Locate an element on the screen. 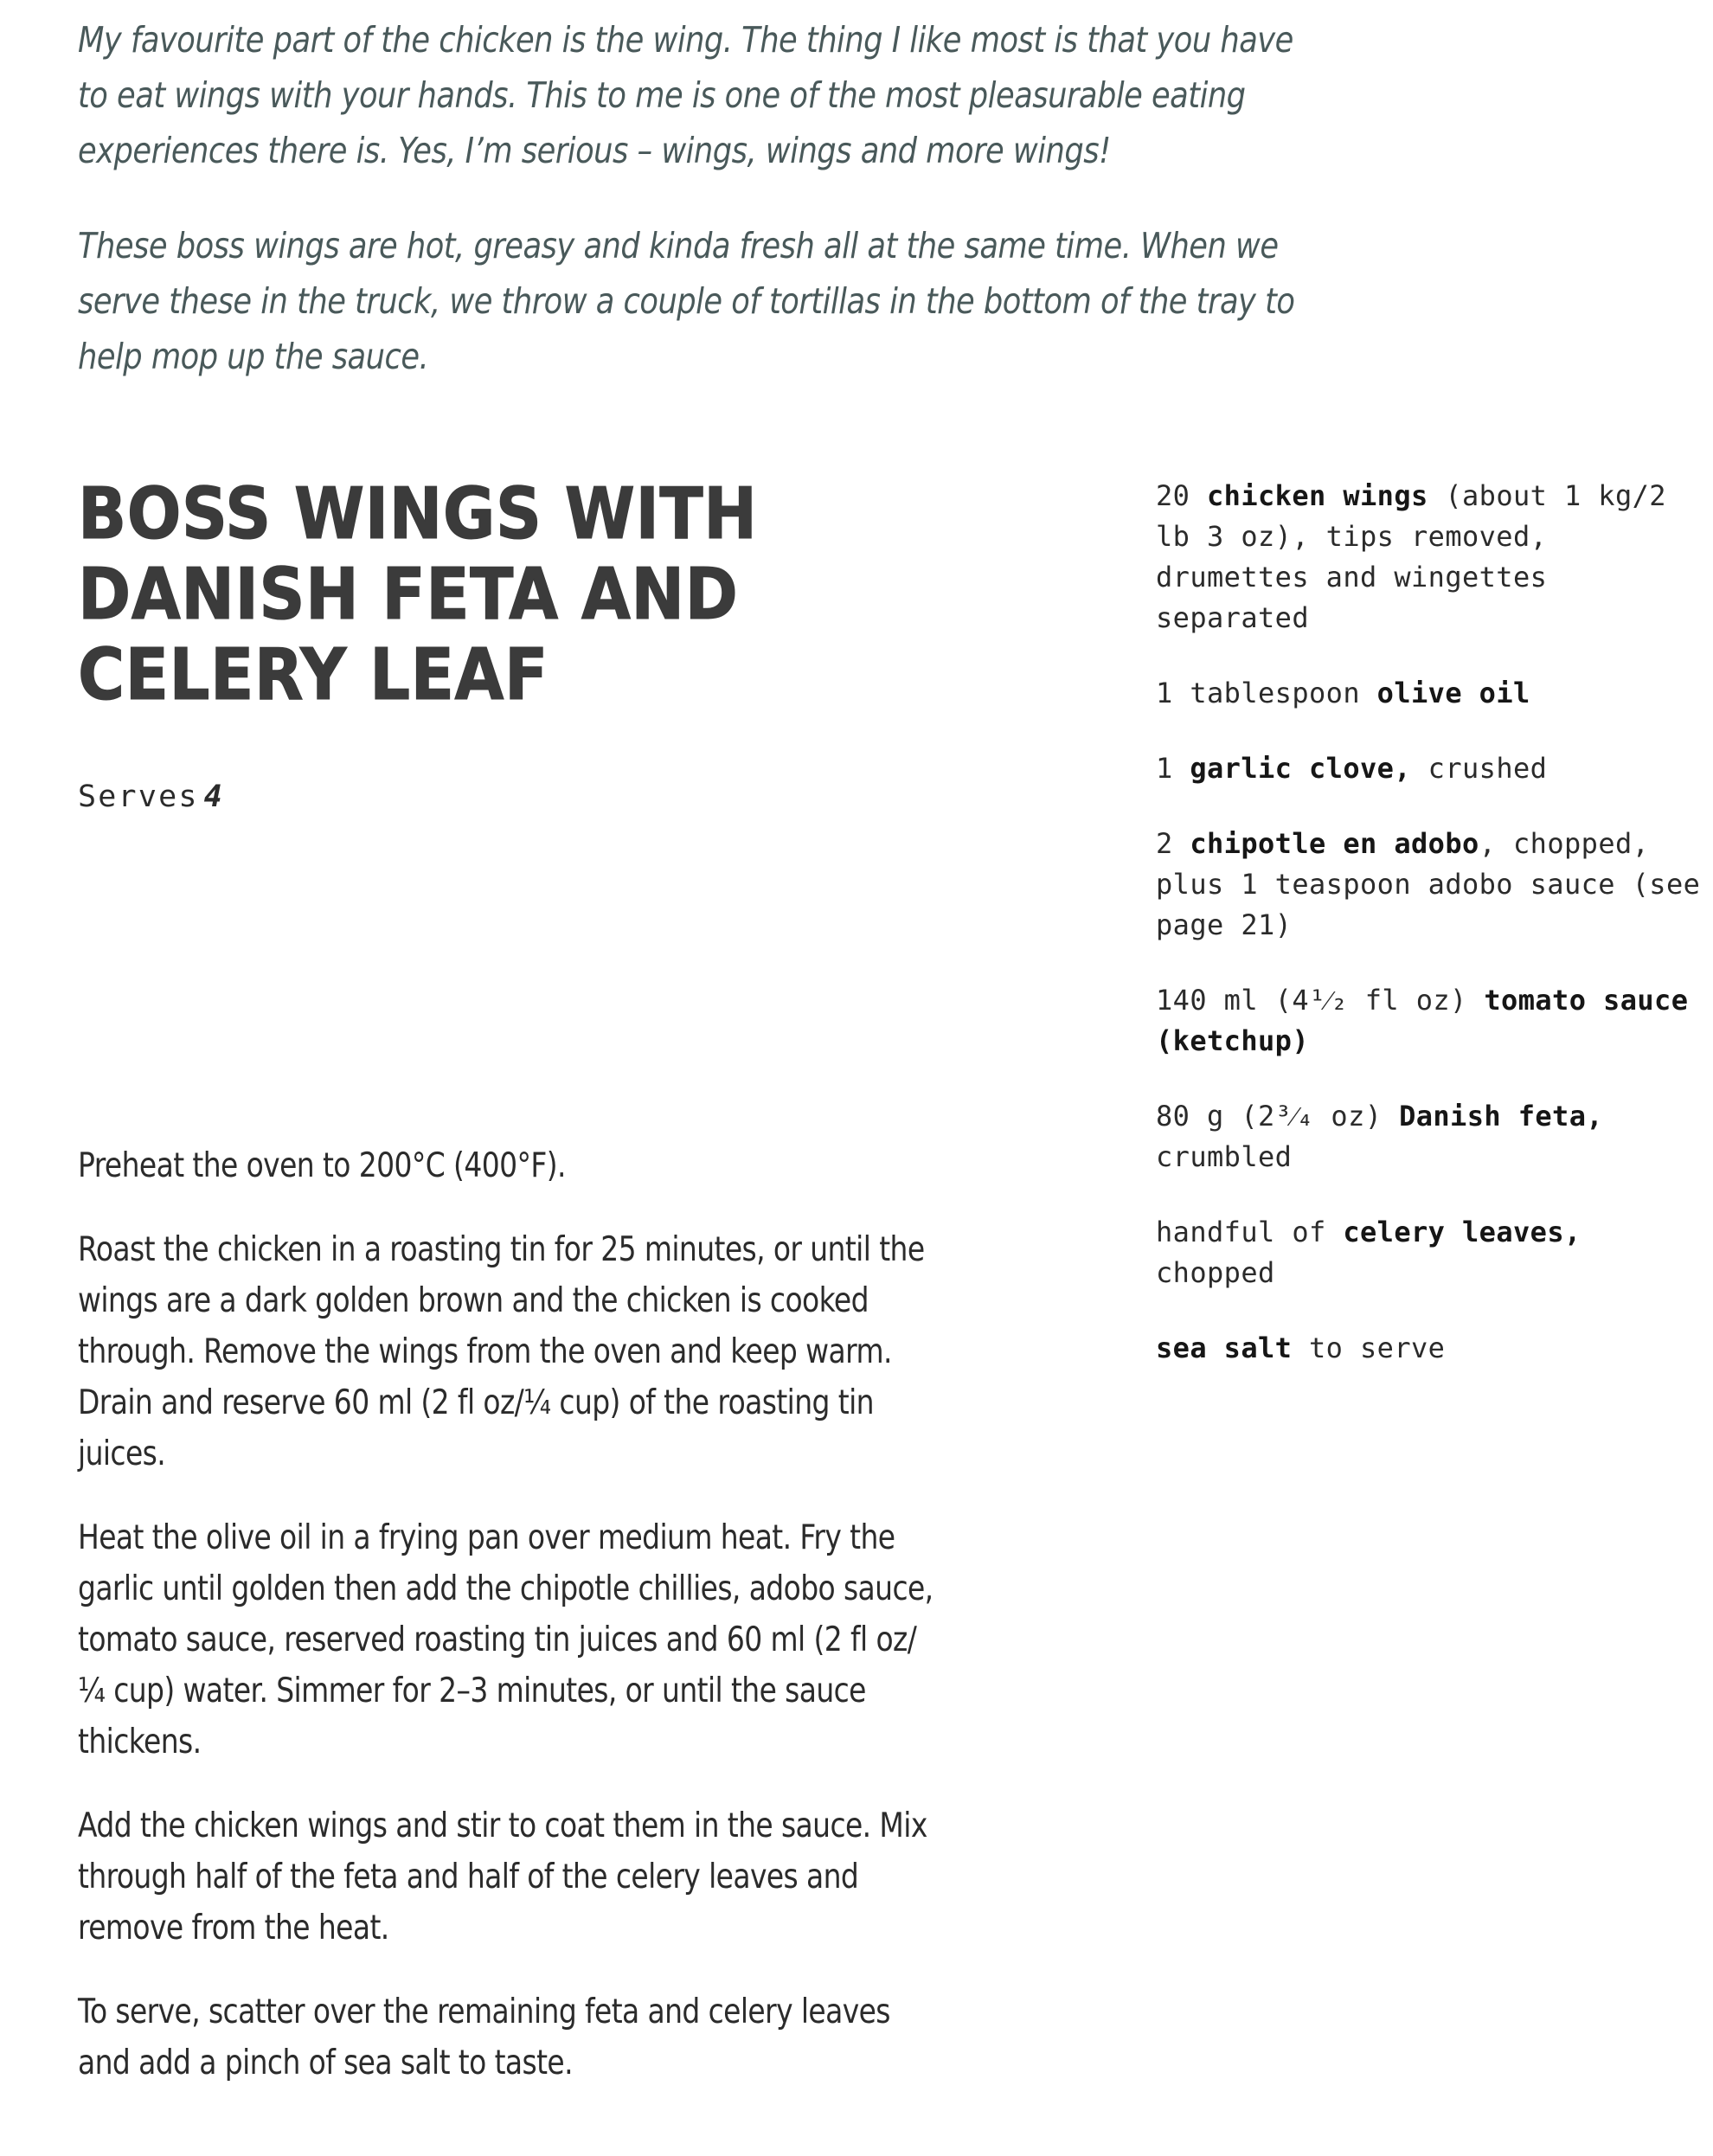  ingredient-detail: 80 g (2³⁄₄ oz) is located at coordinates (1278, 1116).